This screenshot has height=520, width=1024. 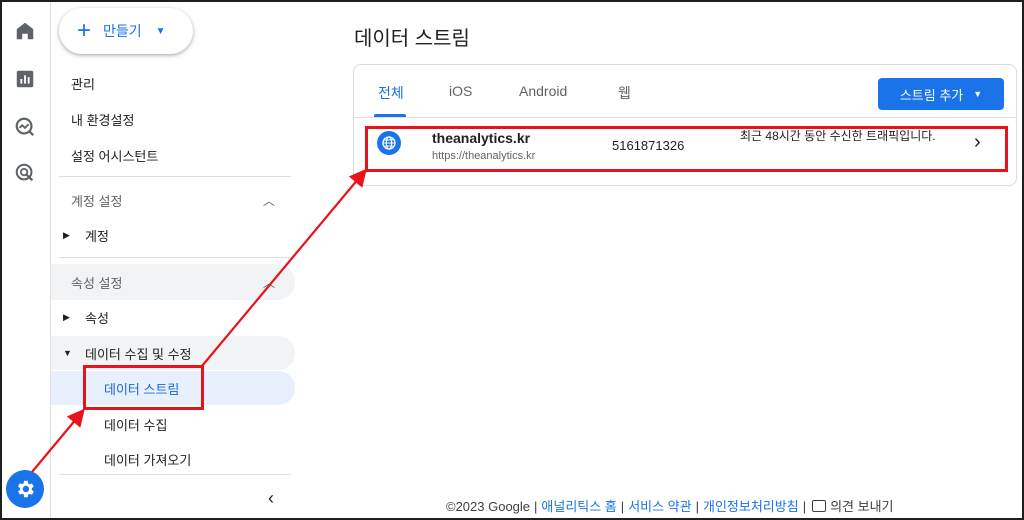 I want to click on footer-link-terms: 서비스 약관, so click(x=659, y=506).